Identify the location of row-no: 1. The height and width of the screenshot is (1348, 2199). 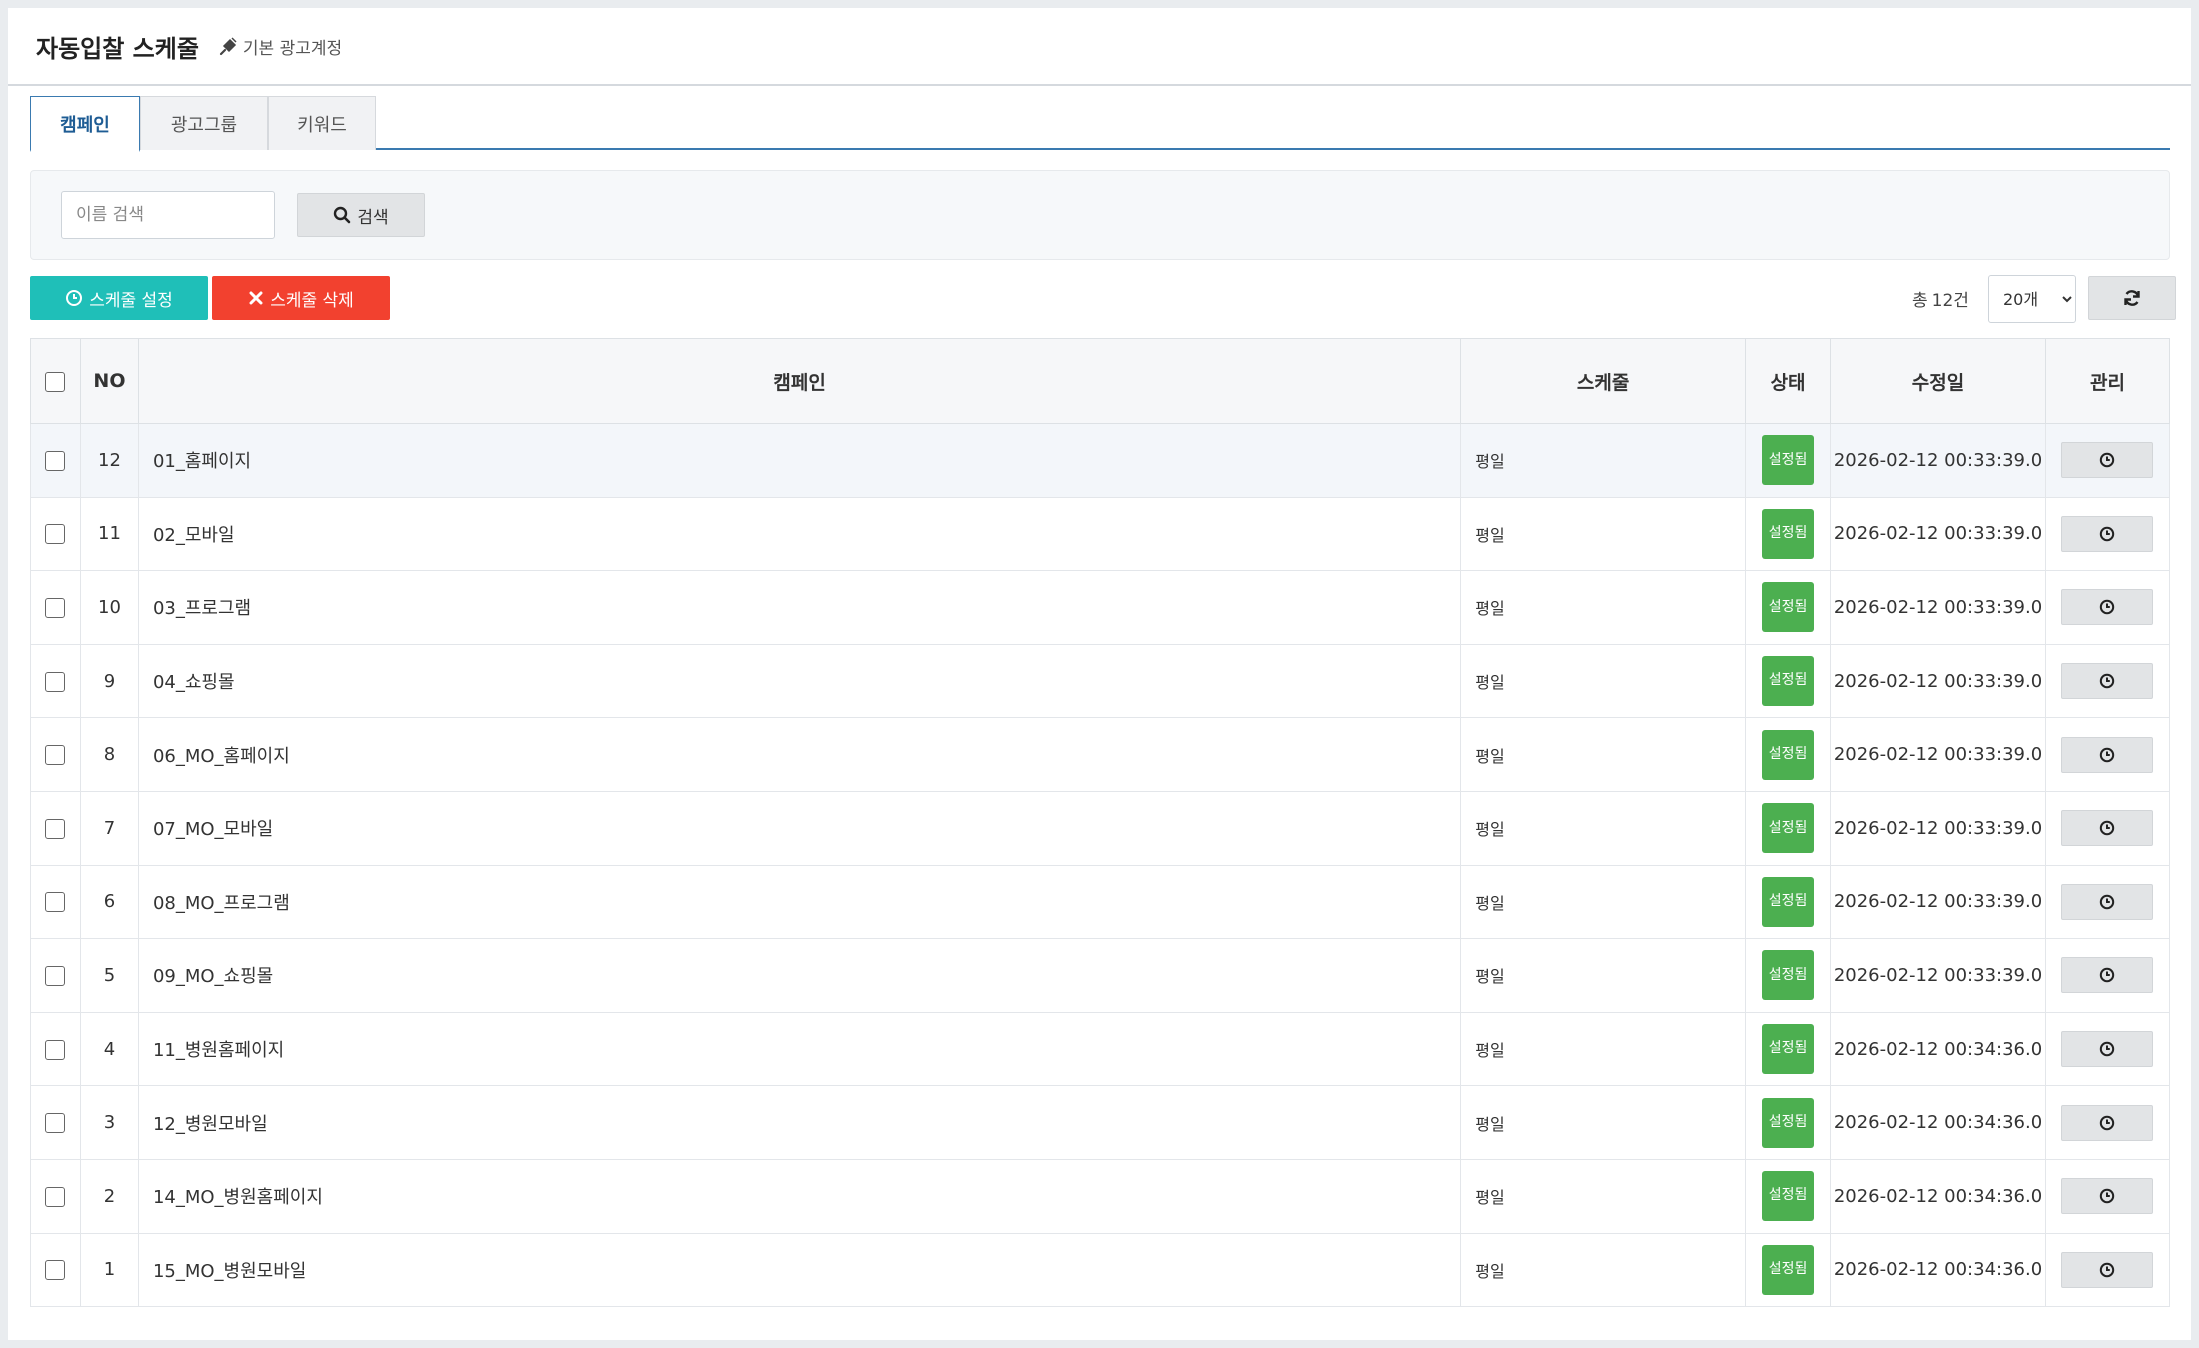
(109, 1270).